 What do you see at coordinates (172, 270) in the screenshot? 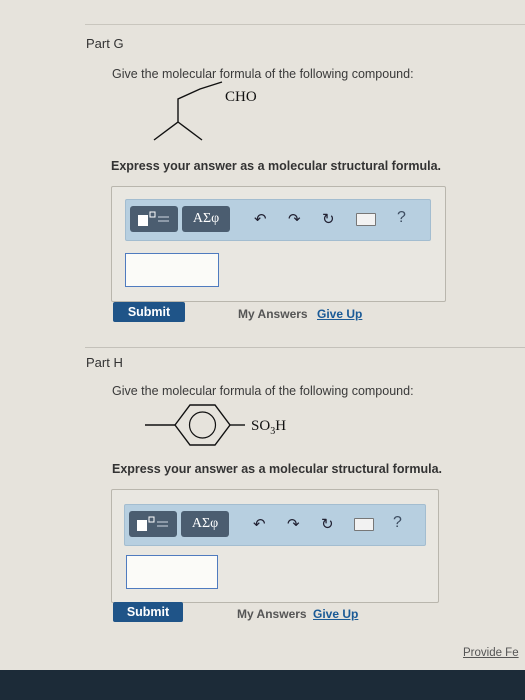
I see `part-g-answer-input` at bounding box center [172, 270].